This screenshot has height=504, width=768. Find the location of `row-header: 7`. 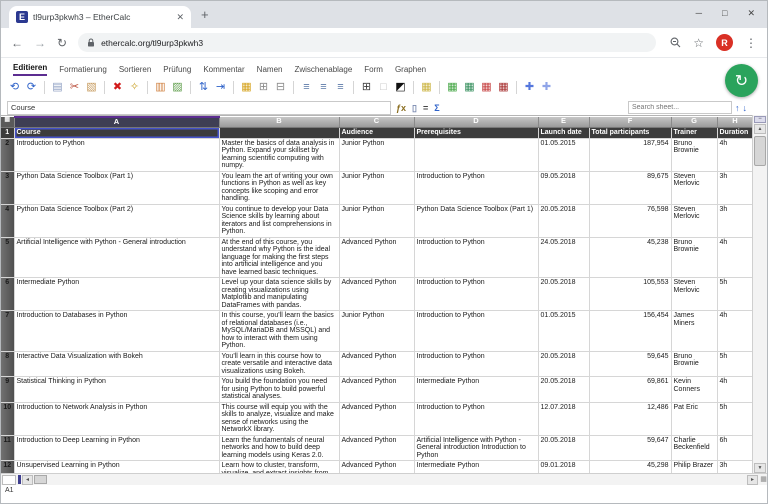

row-header: 7 is located at coordinates (8, 331).